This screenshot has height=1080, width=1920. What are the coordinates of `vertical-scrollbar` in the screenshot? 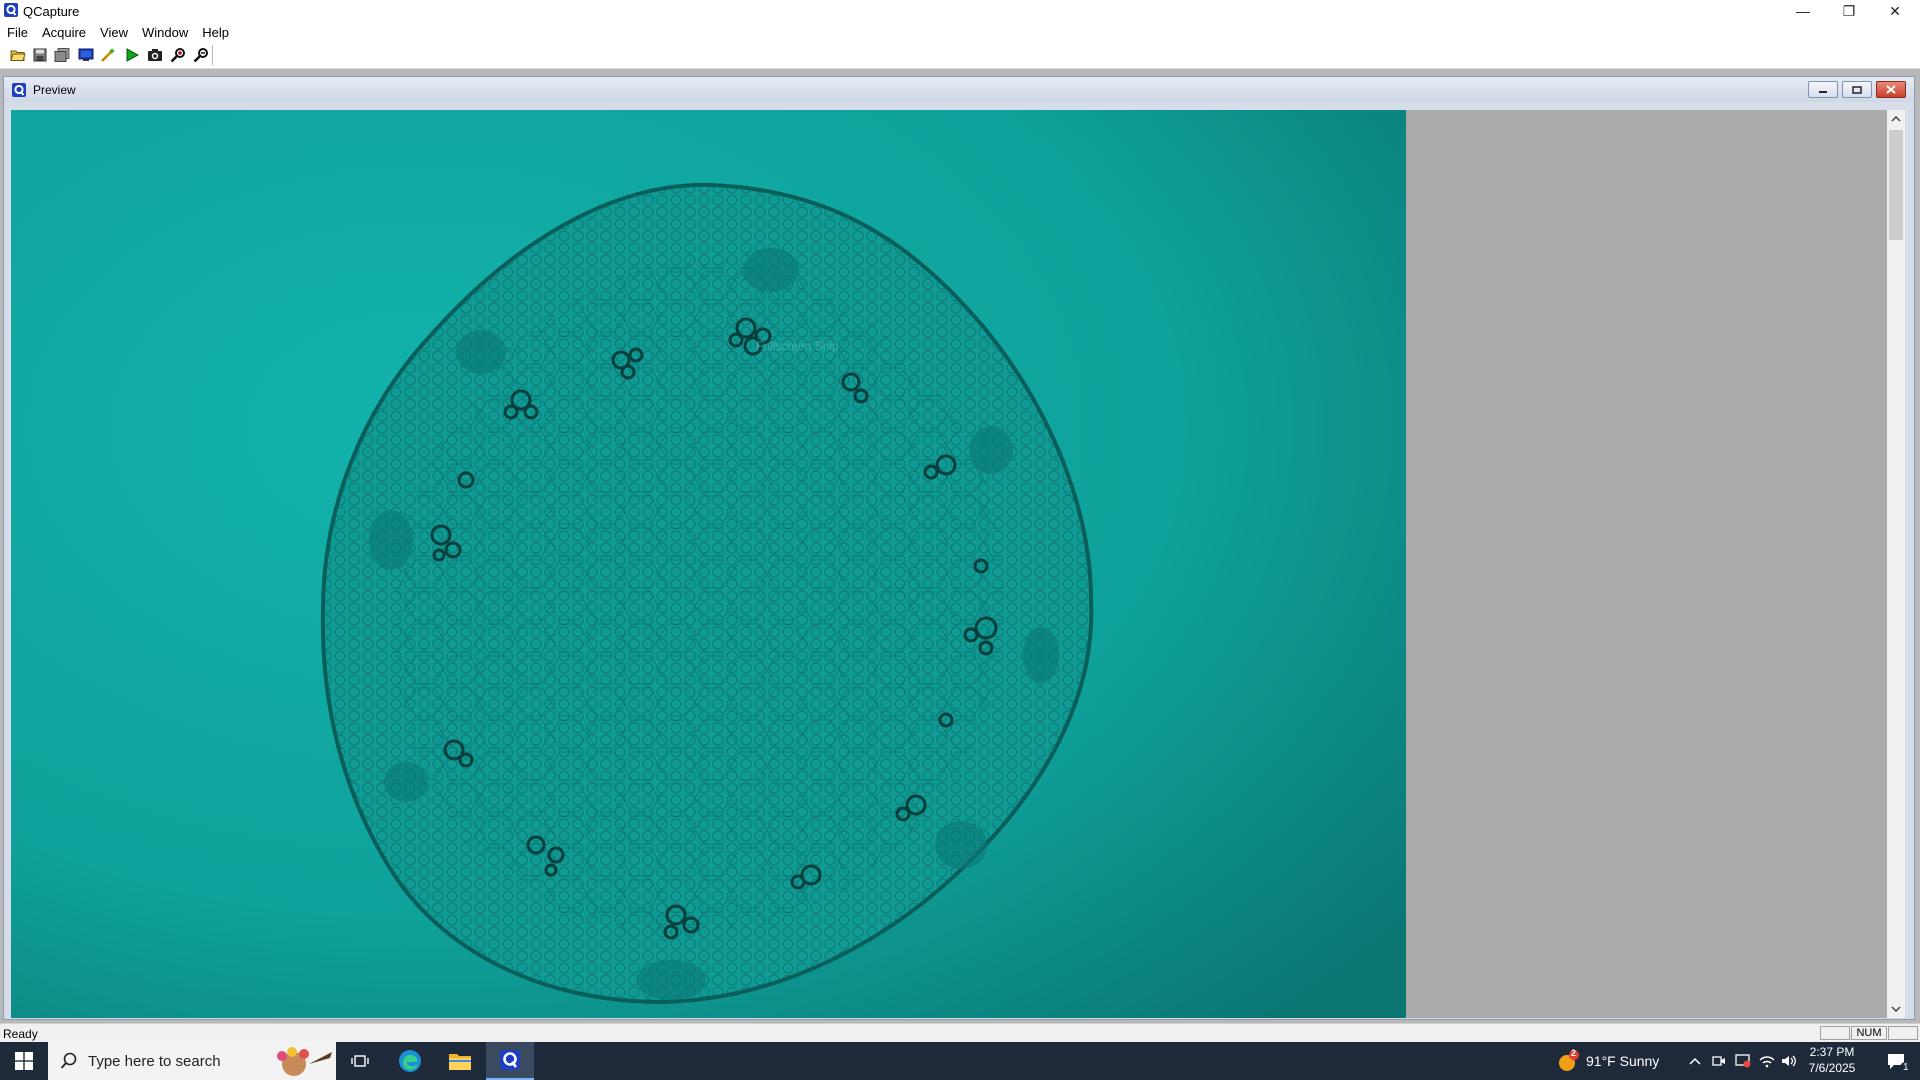 It's located at (1896, 564).